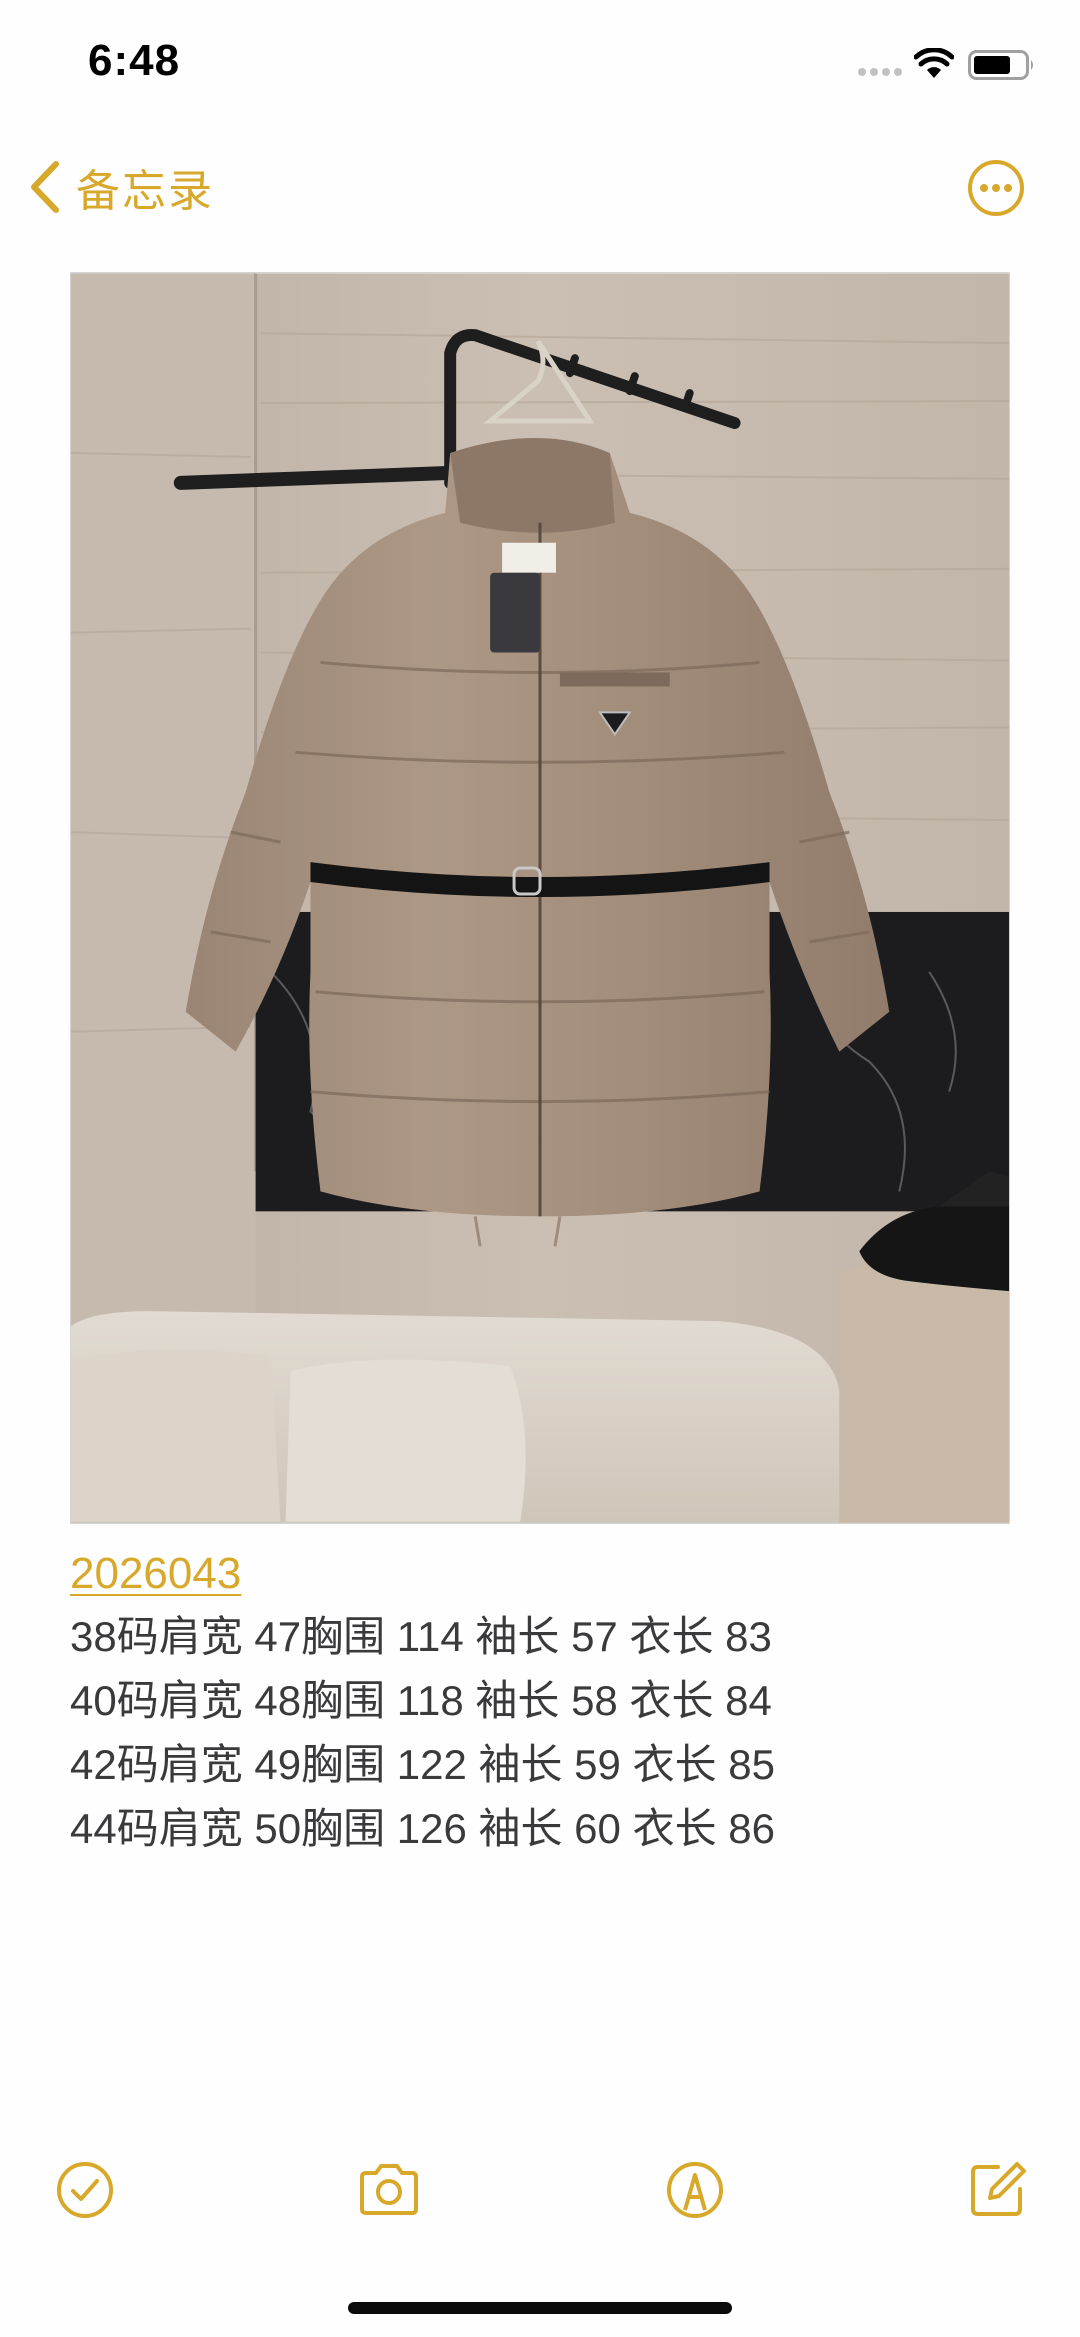 Image resolution: width=1080 pixels, height=2337 pixels. What do you see at coordinates (421, 1700) in the screenshot?
I see `note-line-size-40: 40码肩宽 48胸围 118 袖长 58 衣长 84` at bounding box center [421, 1700].